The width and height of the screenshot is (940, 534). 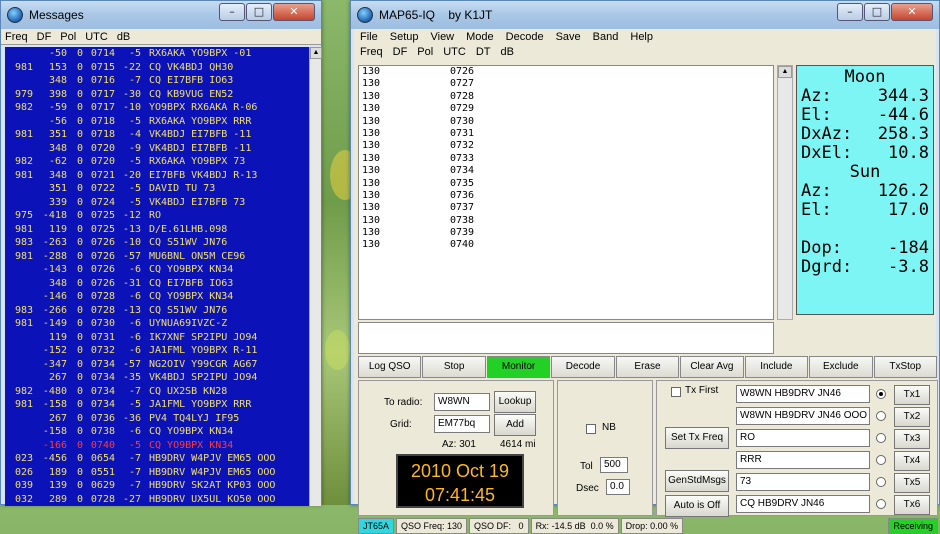 I want to click on include-button: Include, so click(x=776, y=367).